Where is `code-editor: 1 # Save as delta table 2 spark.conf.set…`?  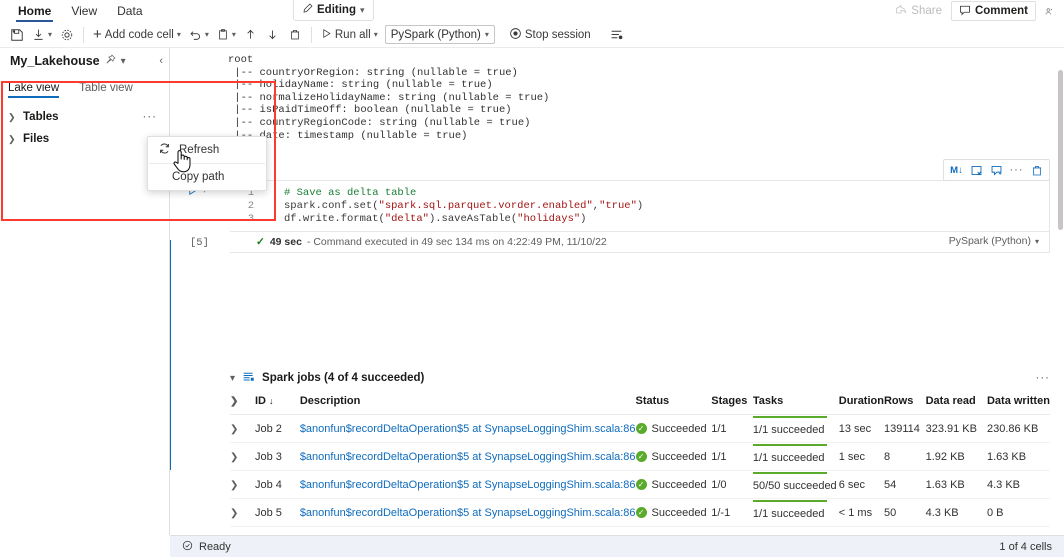 code-editor: 1 # Save as delta table 2 spark.conf.set… is located at coordinates (640, 206).